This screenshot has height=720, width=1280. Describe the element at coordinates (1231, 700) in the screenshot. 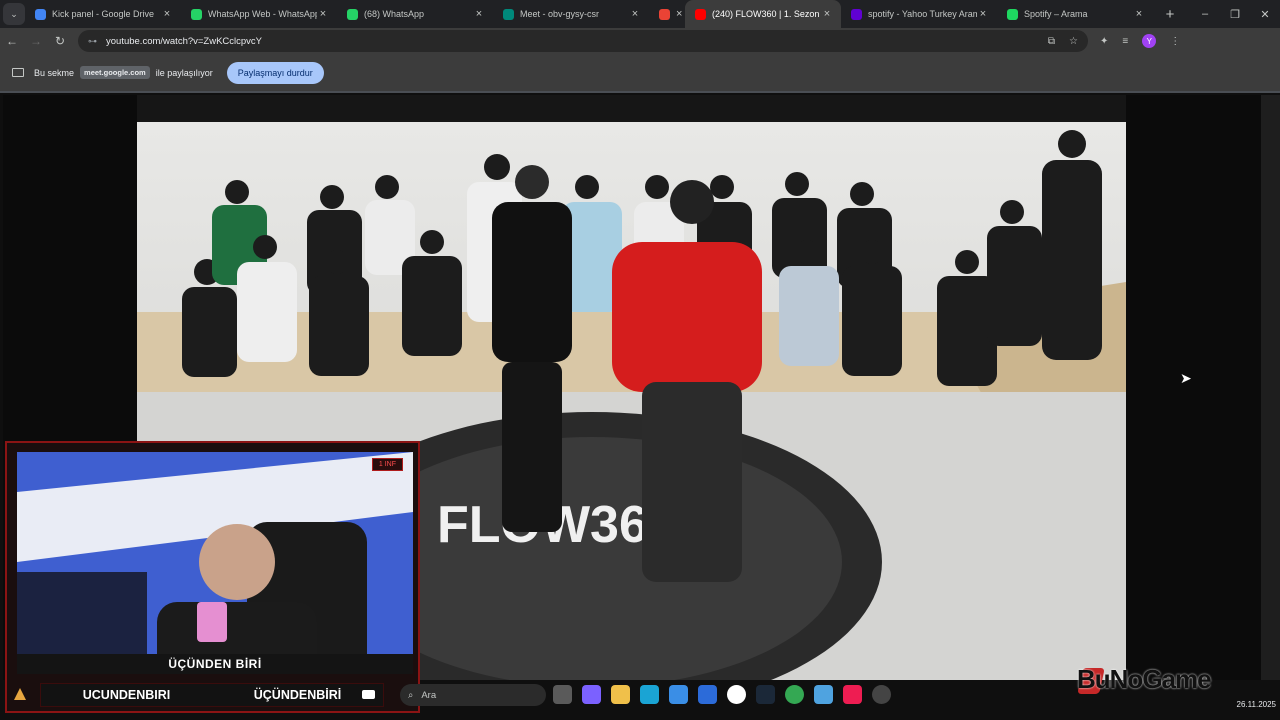

I see `system-tray: 26.11.2025` at that location.